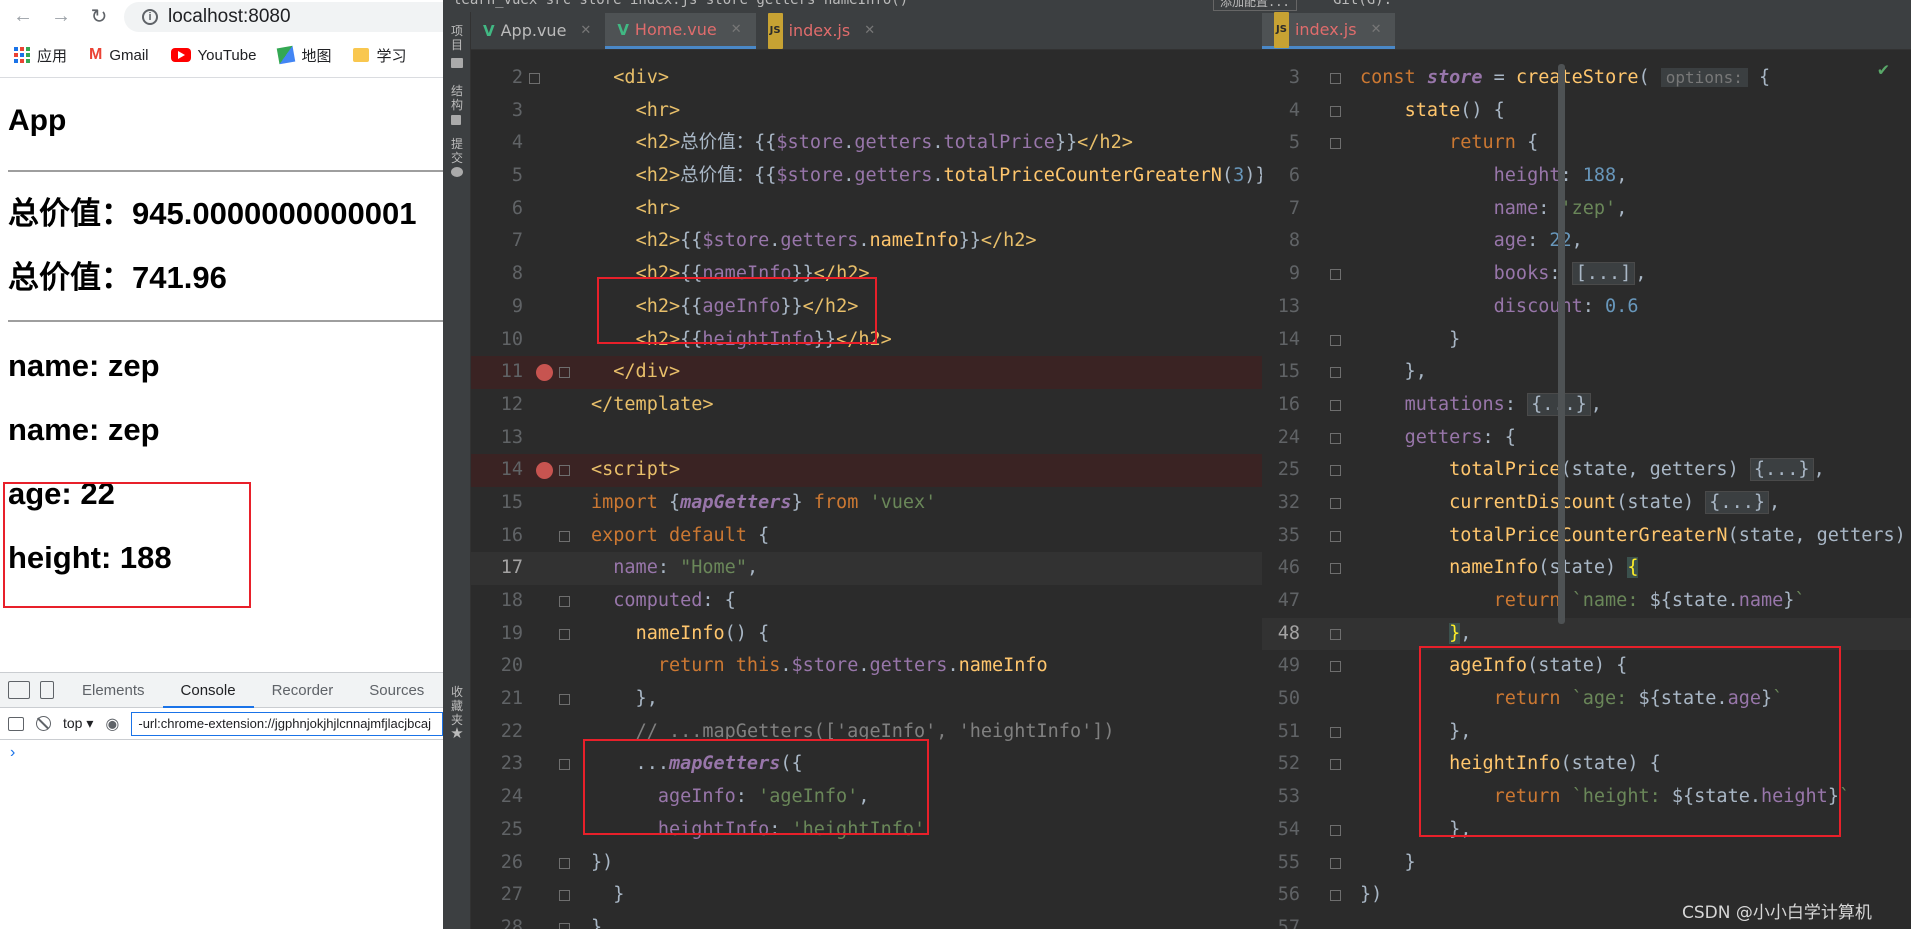 The width and height of the screenshot is (1911, 929). What do you see at coordinates (150, 16) in the screenshot?
I see `info-icon: i` at bounding box center [150, 16].